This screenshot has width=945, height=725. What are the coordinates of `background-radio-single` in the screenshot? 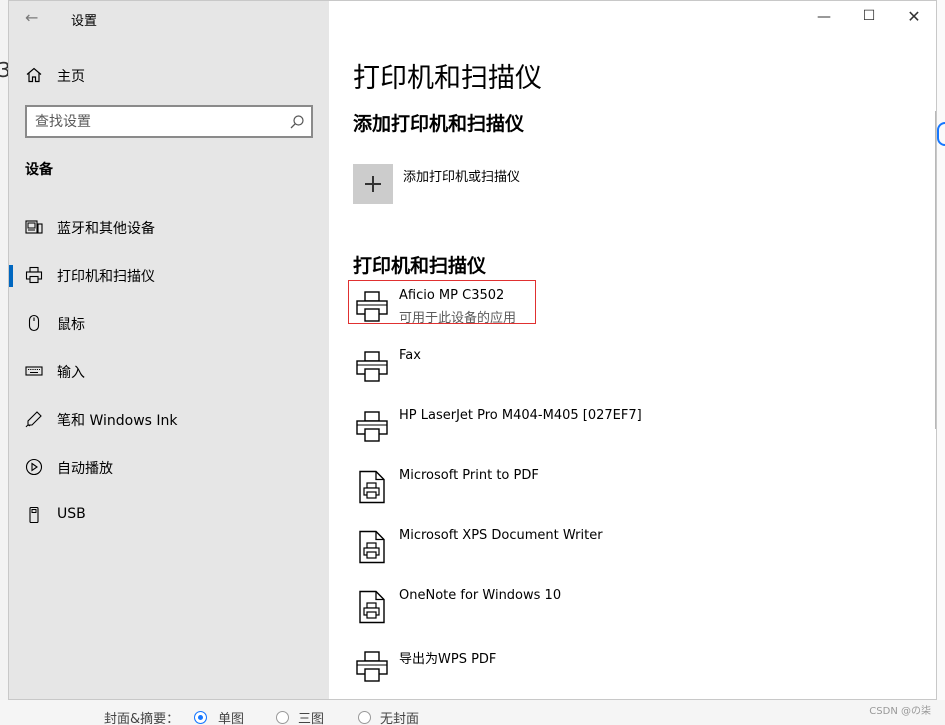 It's located at (200, 717).